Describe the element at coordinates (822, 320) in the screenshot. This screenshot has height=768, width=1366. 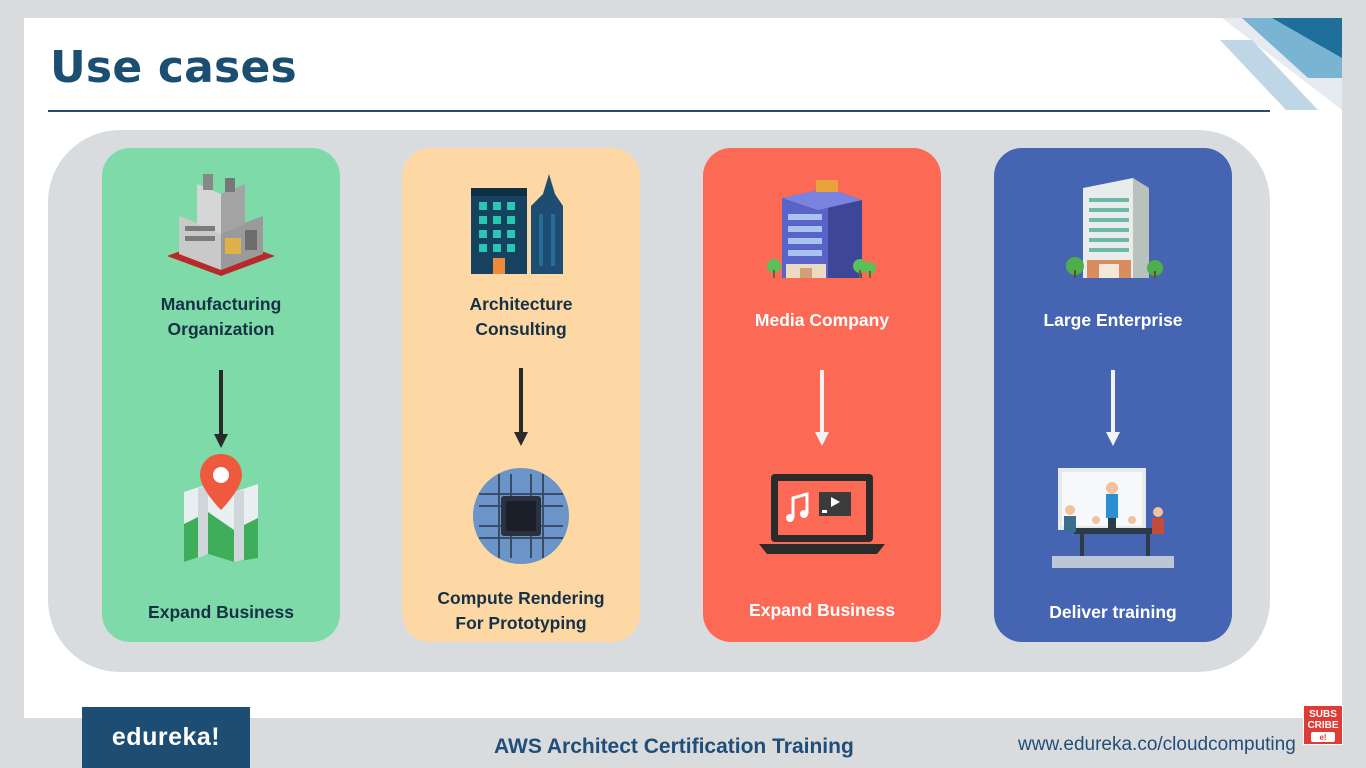
I see `card-name: Media Company` at that location.